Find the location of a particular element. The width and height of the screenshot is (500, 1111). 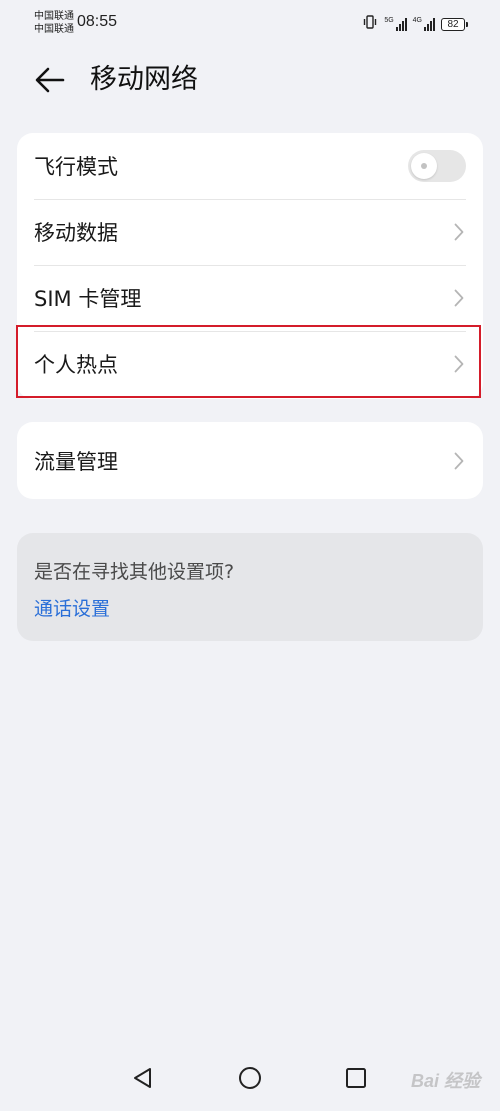

sim2-network-type: 4G is located at coordinates (417, 20).